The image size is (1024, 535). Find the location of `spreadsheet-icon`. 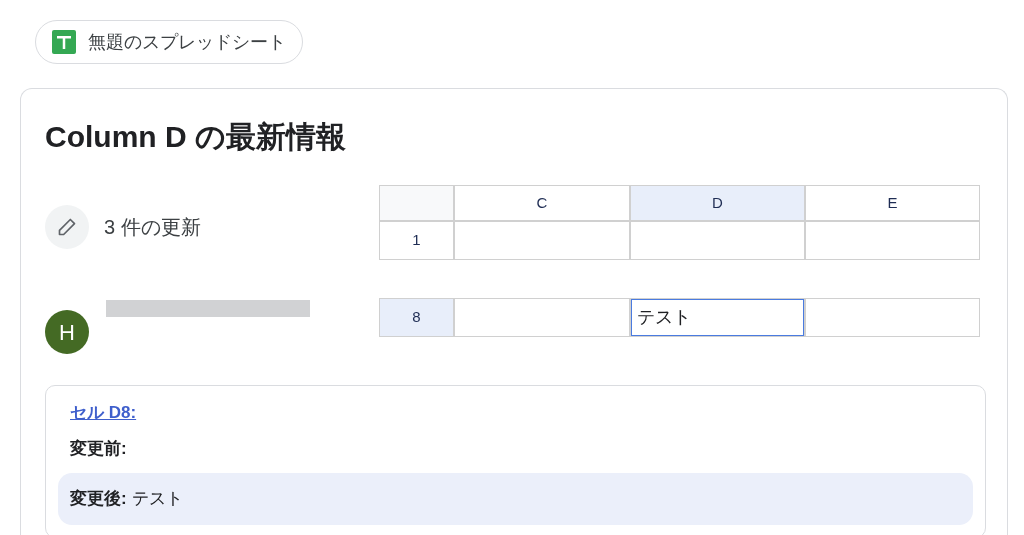

spreadsheet-icon is located at coordinates (64, 42).